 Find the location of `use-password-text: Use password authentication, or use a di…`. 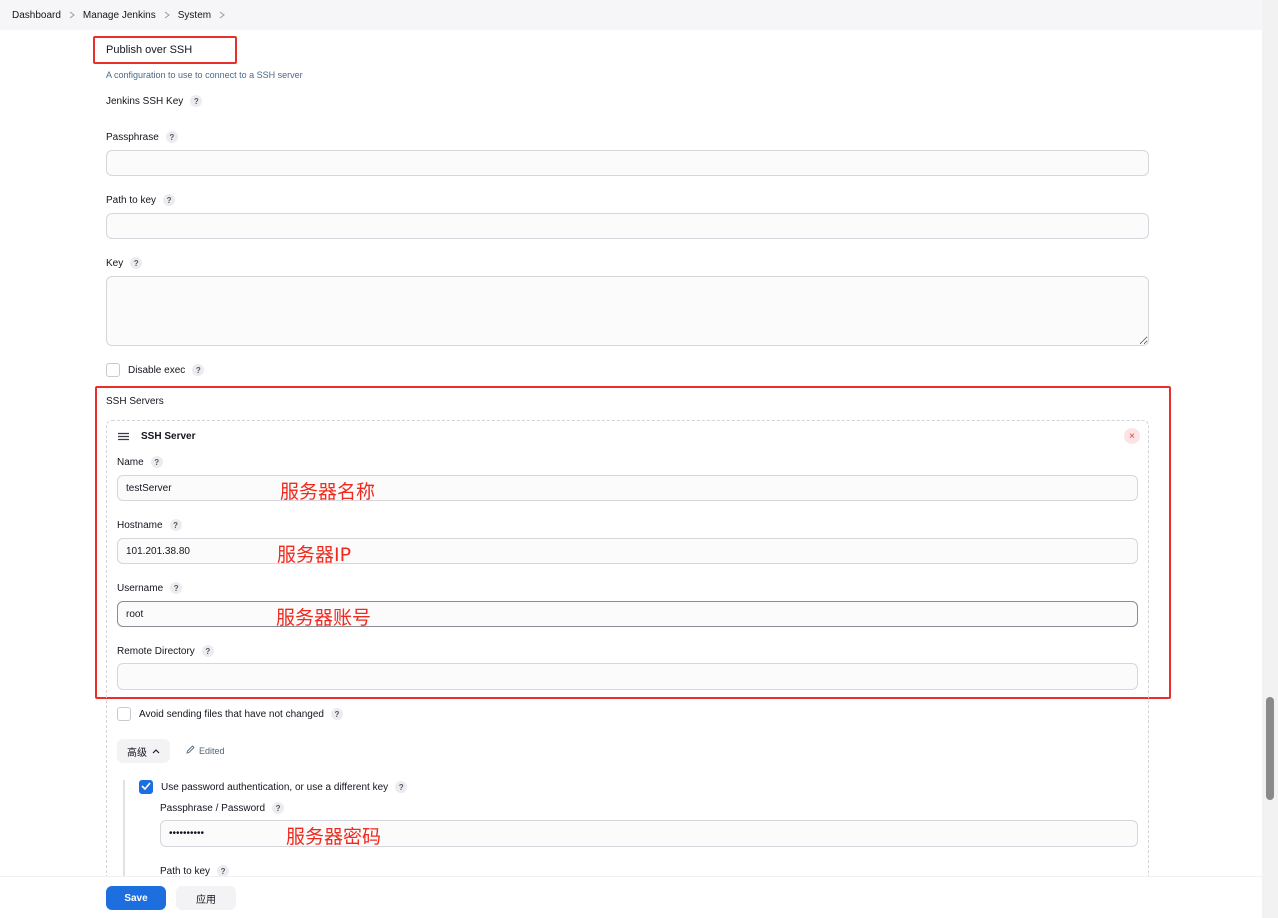

use-password-text: Use password authentication, or use a di… is located at coordinates (275, 787).